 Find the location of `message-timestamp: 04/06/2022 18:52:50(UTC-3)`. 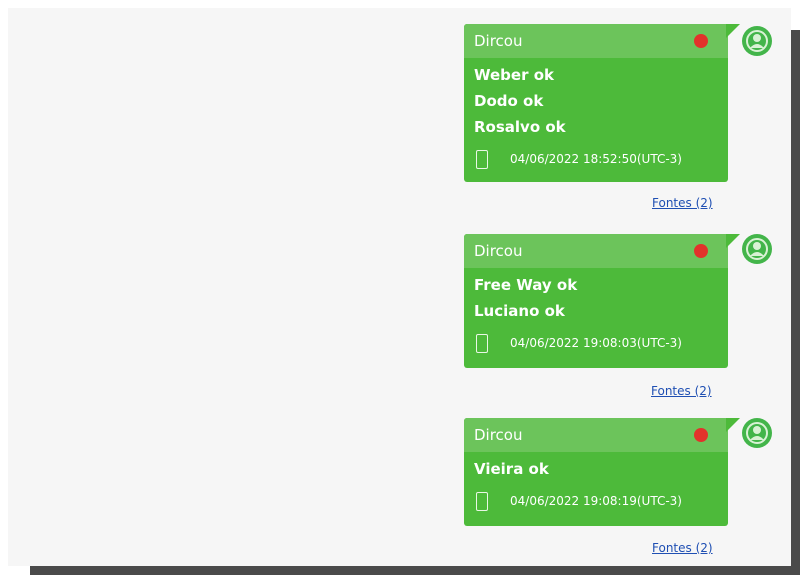

message-timestamp: 04/06/2022 18:52:50(UTC-3) is located at coordinates (596, 159).